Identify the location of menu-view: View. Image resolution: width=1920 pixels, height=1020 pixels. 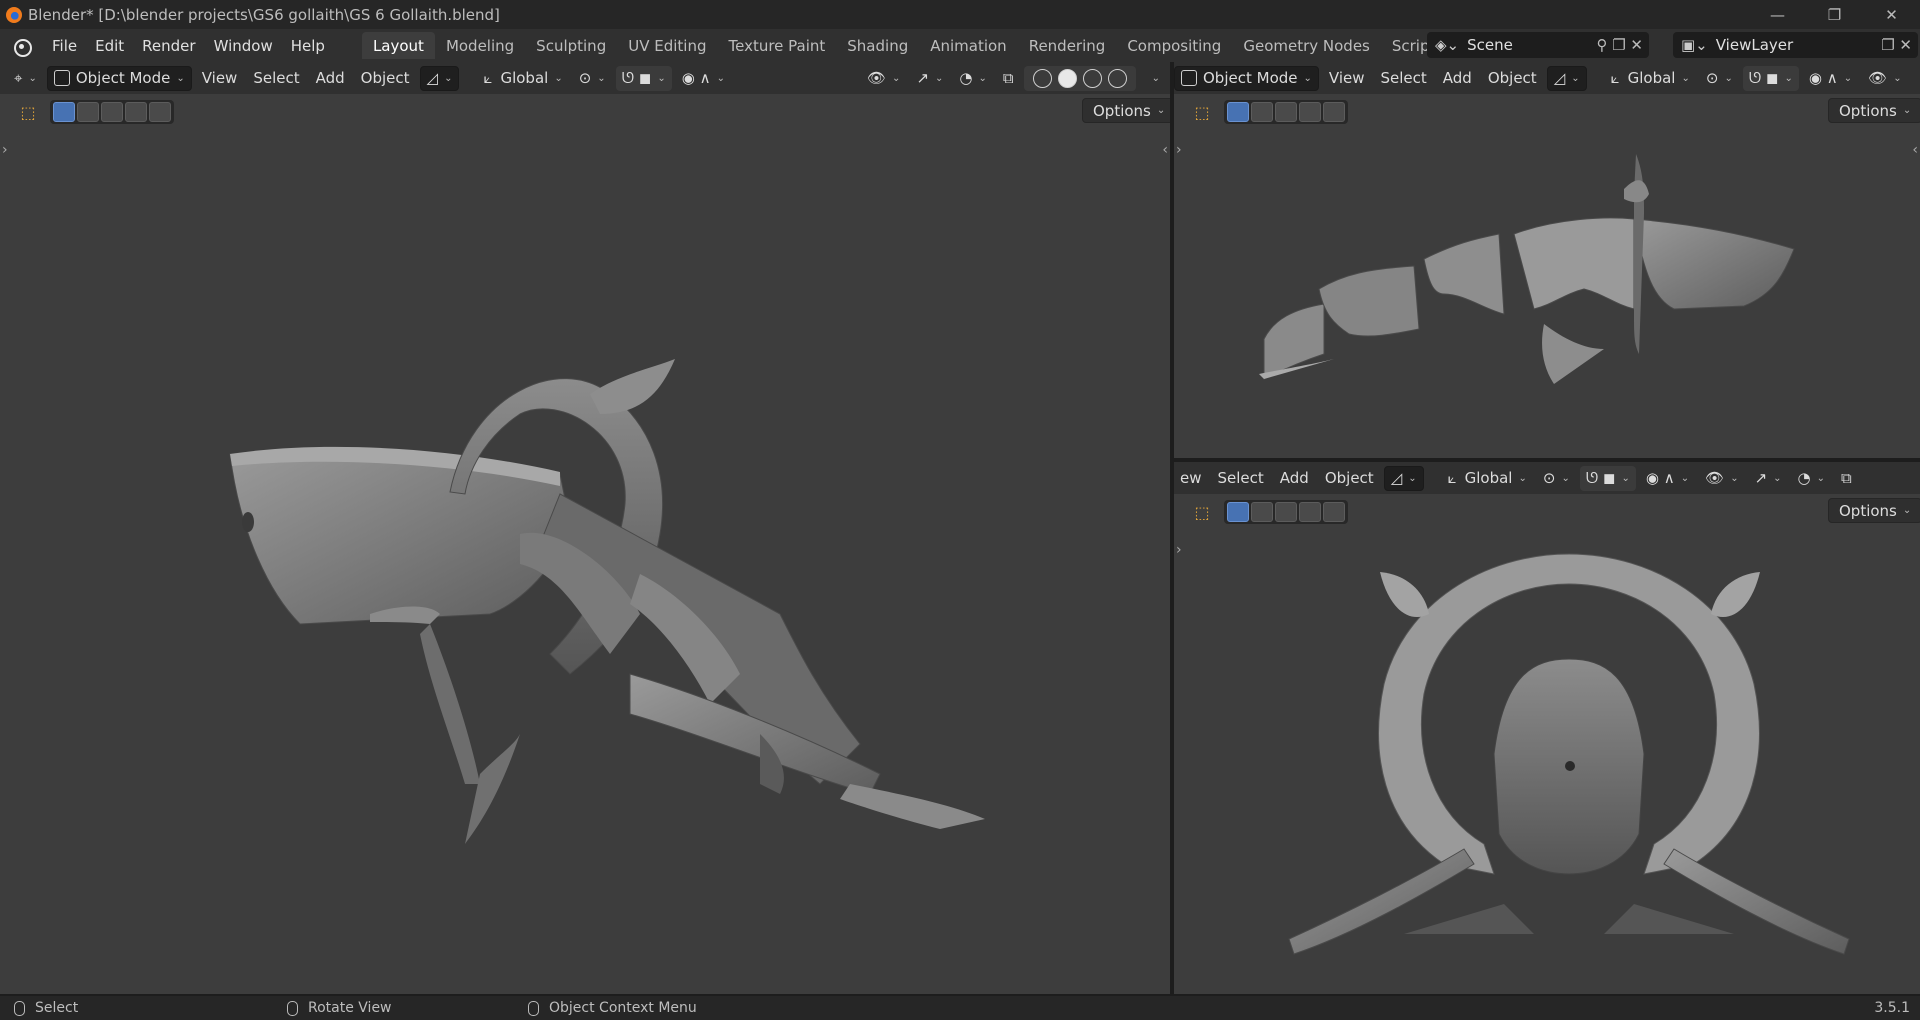
(220, 78).